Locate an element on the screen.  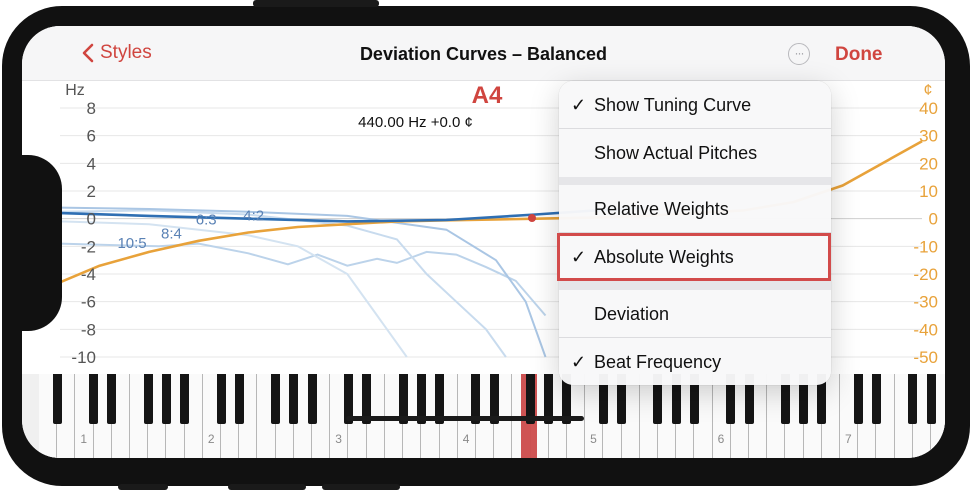
interval-label: 4:2 is located at coordinates (253, 216).